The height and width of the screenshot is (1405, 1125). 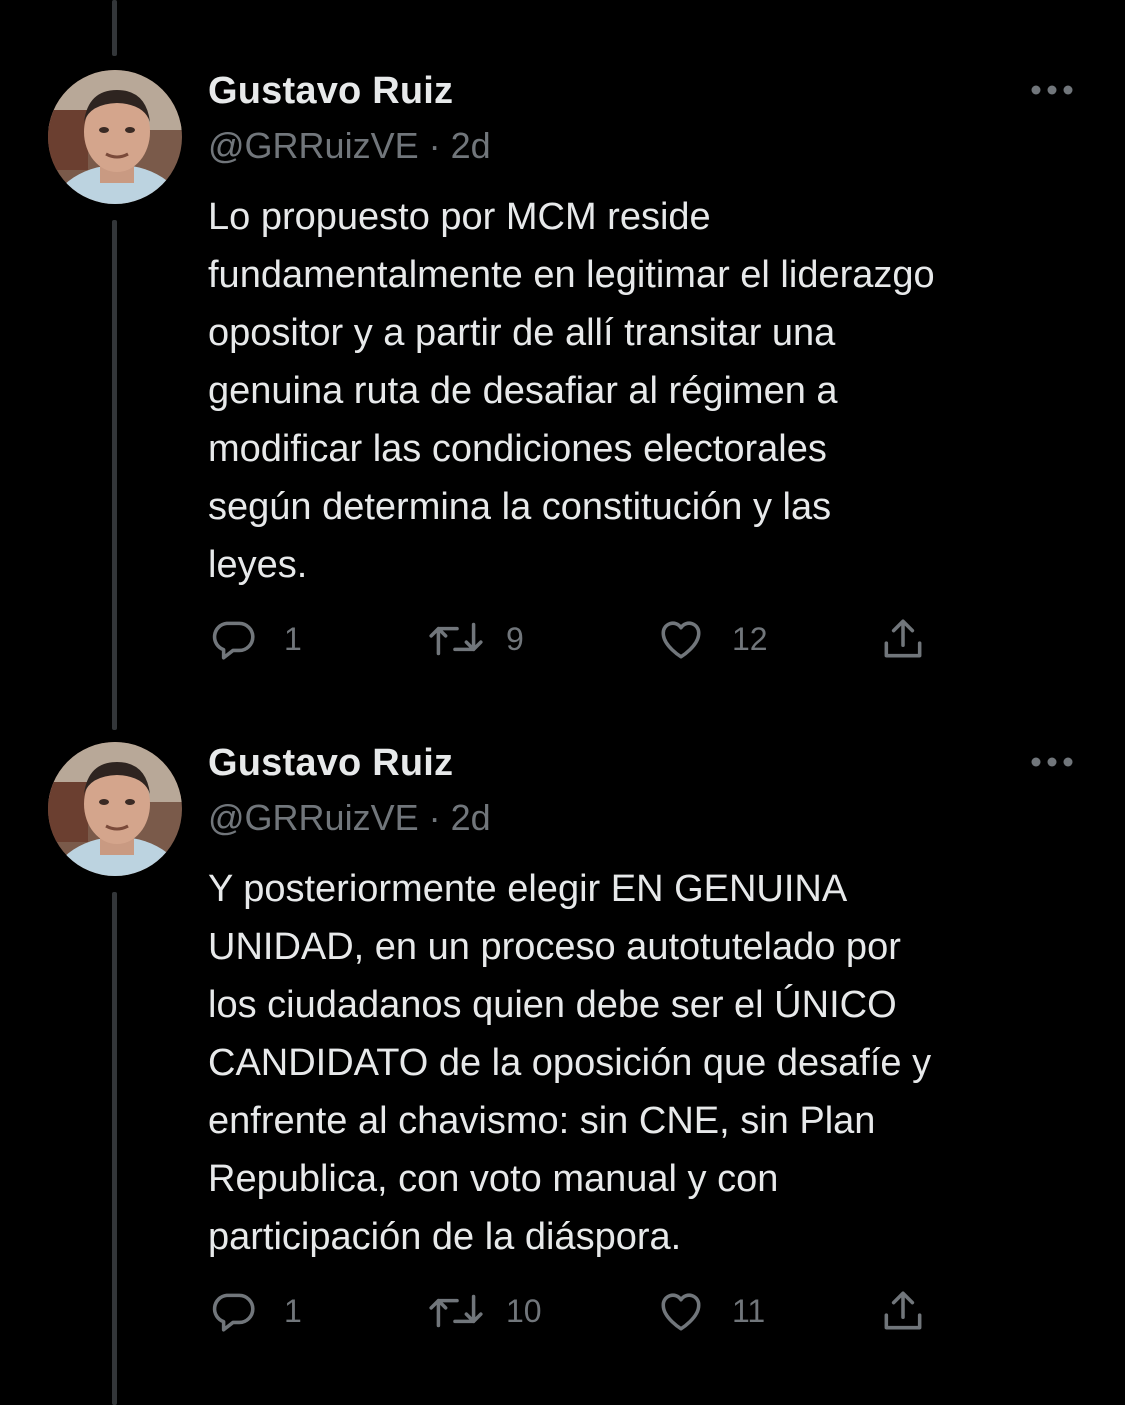 I want to click on share-button, so click(x=903, y=1311).